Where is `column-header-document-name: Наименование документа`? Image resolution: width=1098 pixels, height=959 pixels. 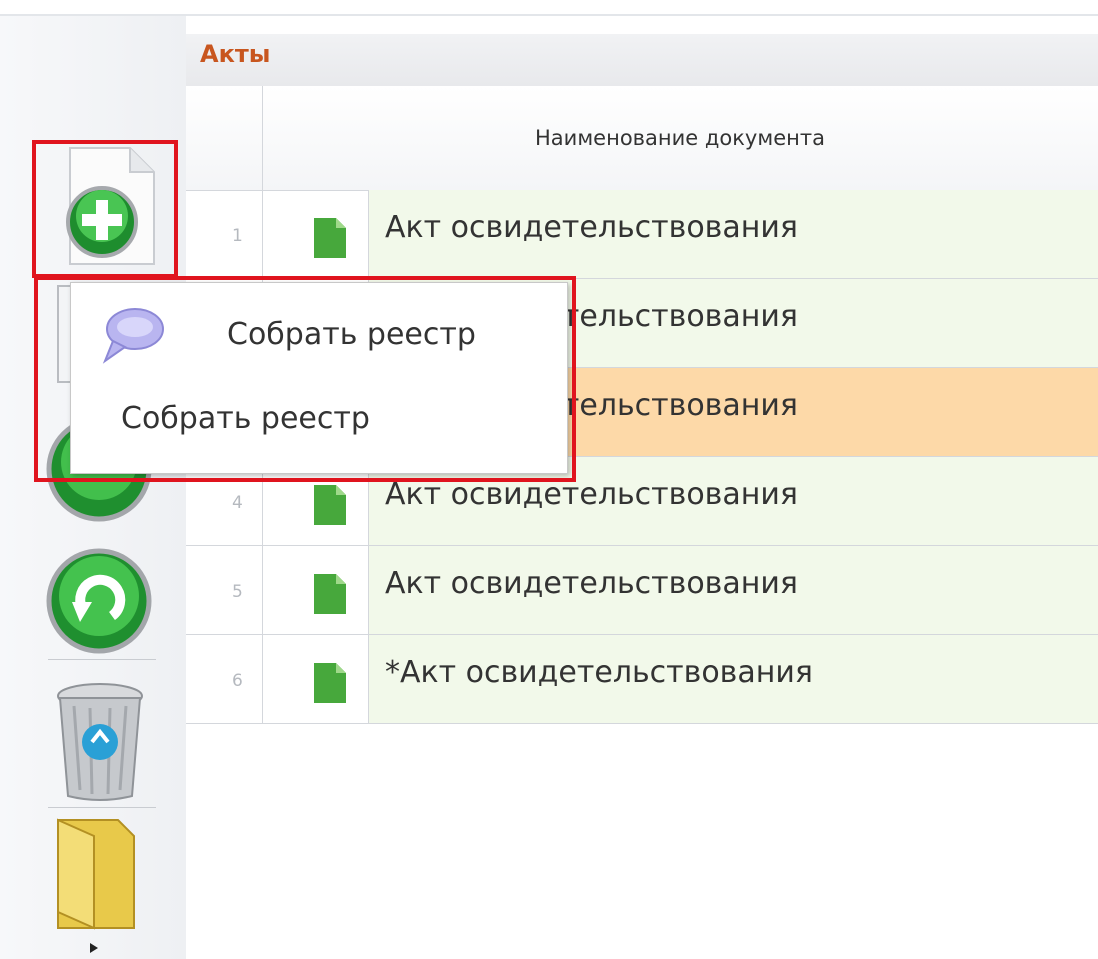 column-header-document-name: Наименование документа is located at coordinates (680, 138).